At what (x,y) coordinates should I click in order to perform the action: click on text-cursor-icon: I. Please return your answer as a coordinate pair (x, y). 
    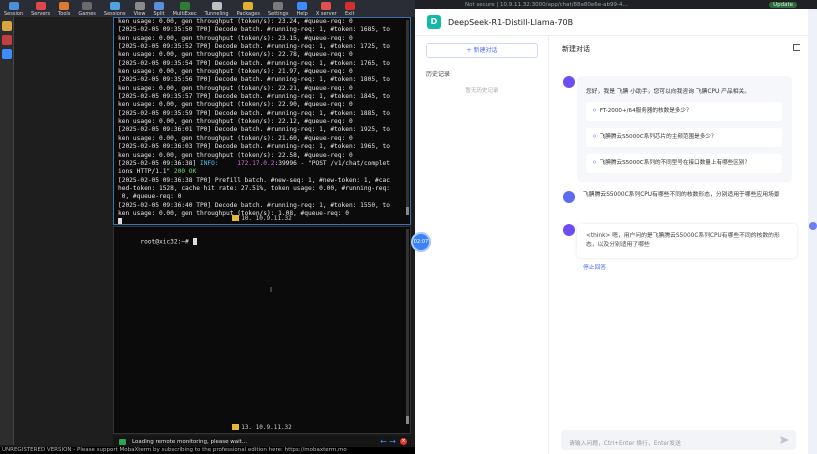
    Looking at the image, I should click on (271, 290).